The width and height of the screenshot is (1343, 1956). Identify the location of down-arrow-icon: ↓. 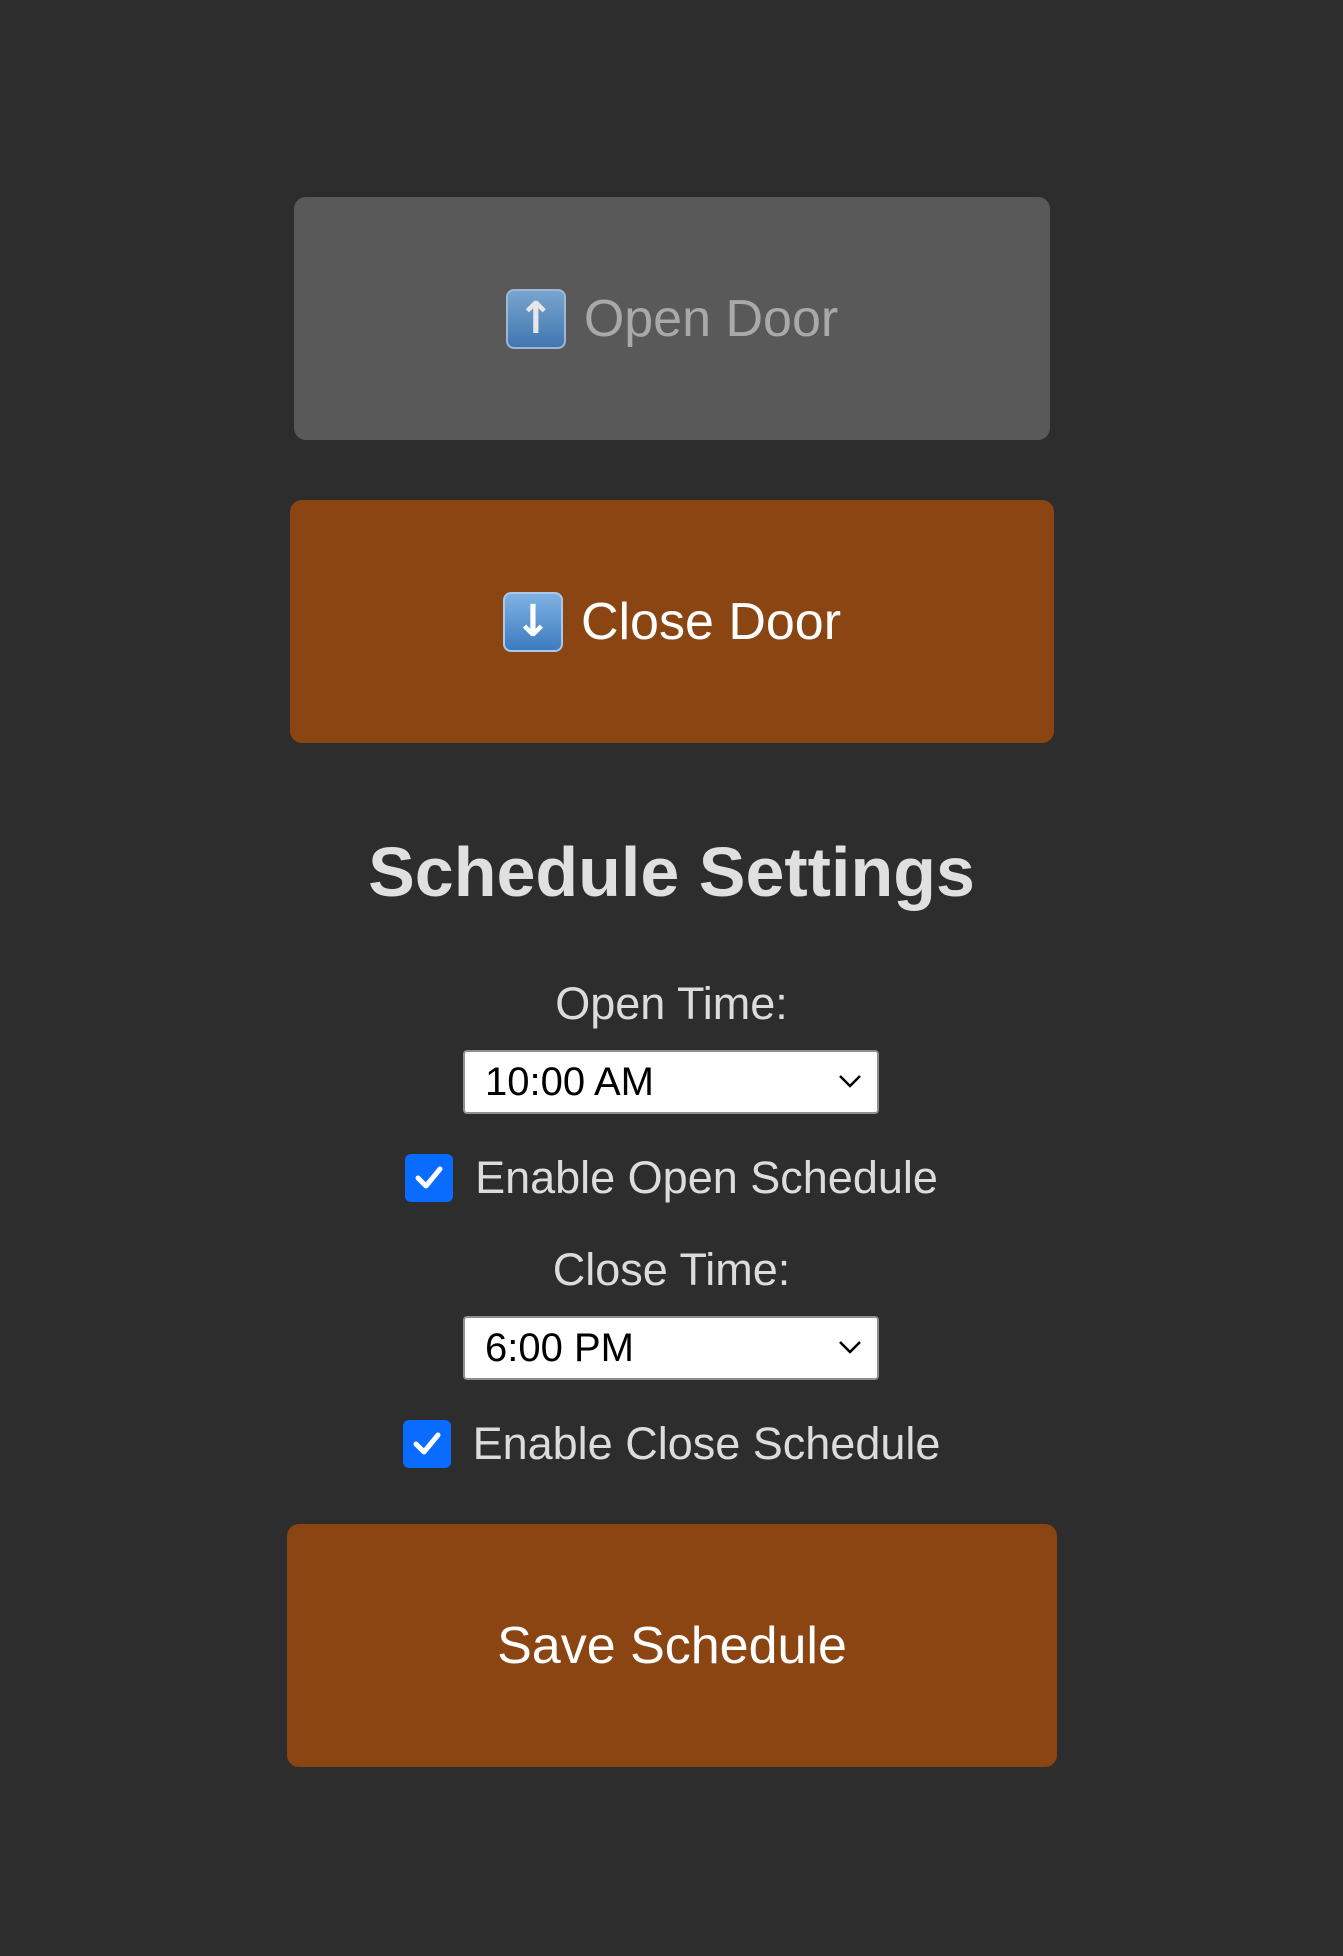
(532, 621).